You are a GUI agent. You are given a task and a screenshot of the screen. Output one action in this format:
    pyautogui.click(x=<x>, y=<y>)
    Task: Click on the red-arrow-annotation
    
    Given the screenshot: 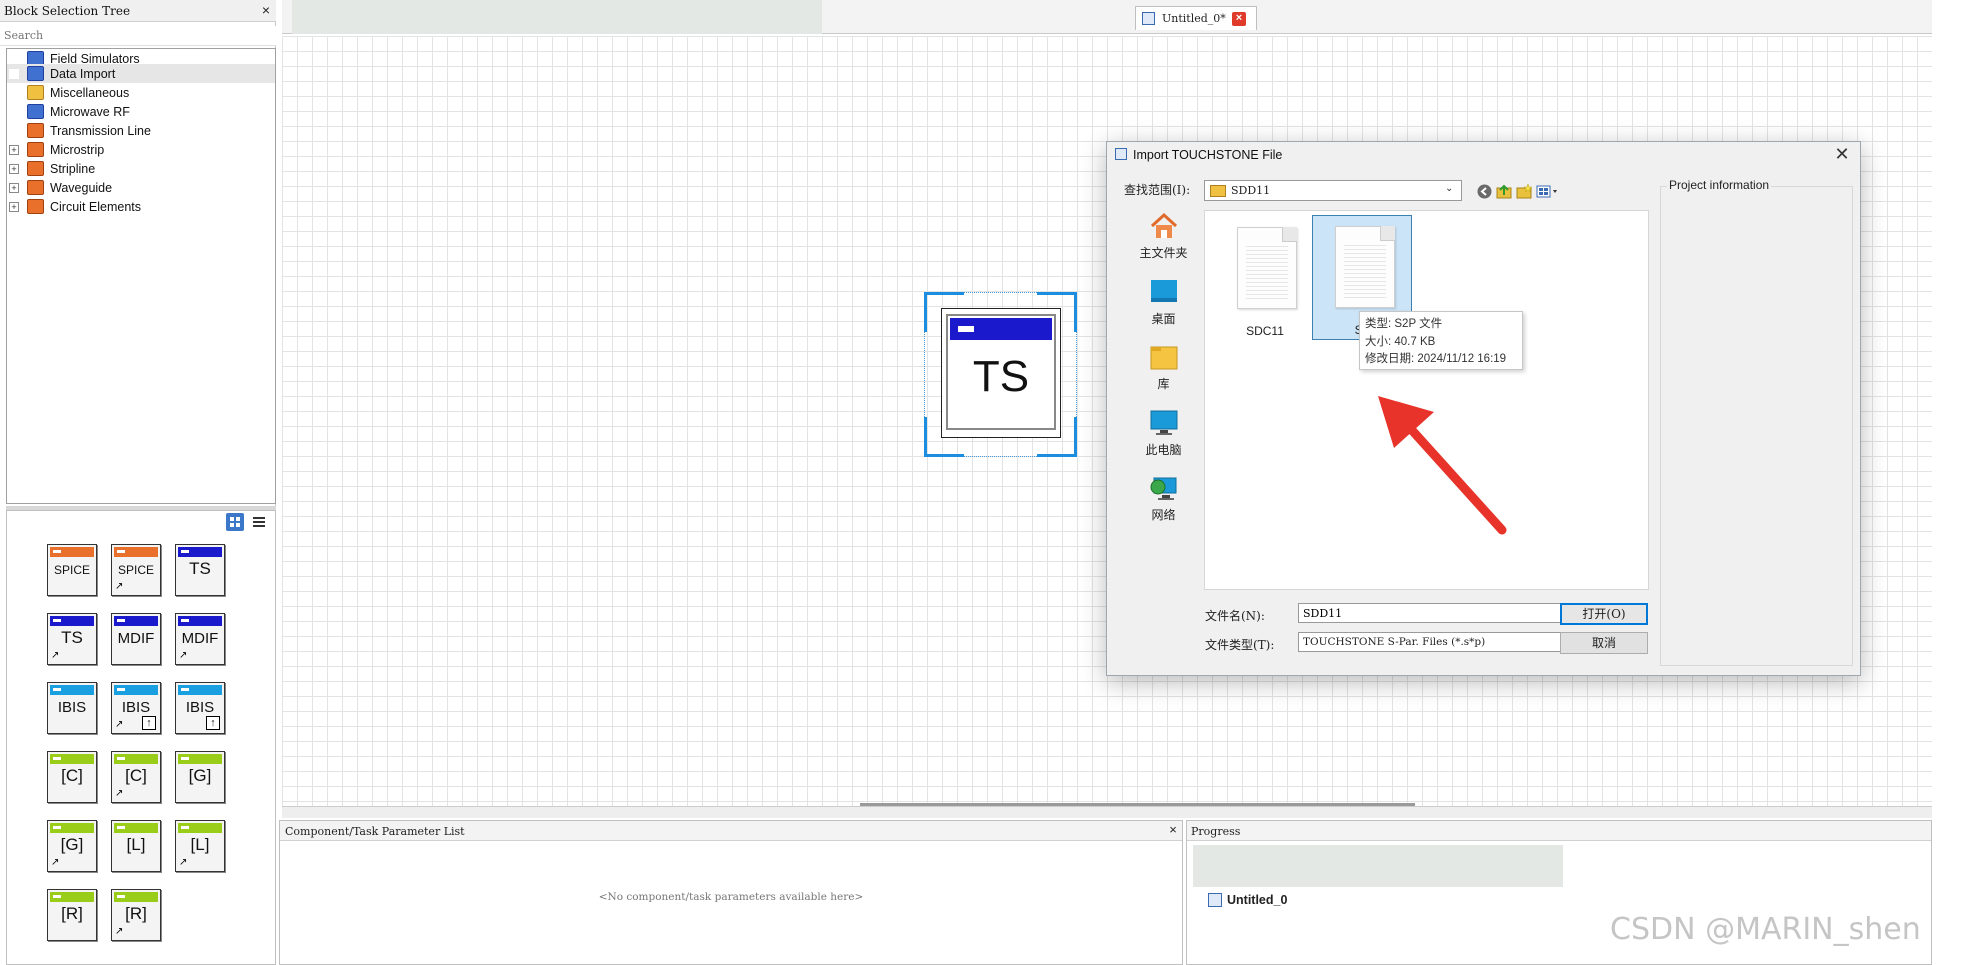 What is the action you would take?
    pyautogui.click(x=1442, y=465)
    